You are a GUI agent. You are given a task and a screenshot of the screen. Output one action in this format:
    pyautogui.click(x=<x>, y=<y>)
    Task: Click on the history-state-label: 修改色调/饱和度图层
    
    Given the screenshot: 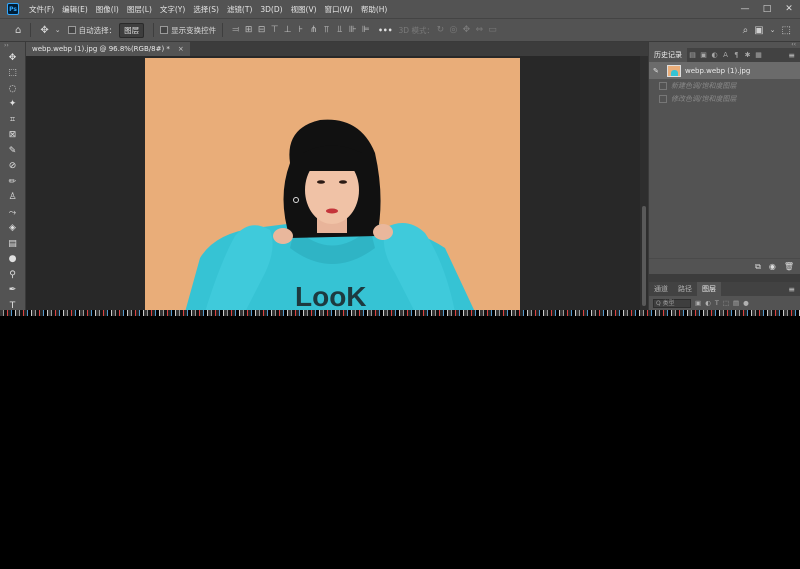 What is the action you would take?
    pyautogui.click(x=704, y=98)
    